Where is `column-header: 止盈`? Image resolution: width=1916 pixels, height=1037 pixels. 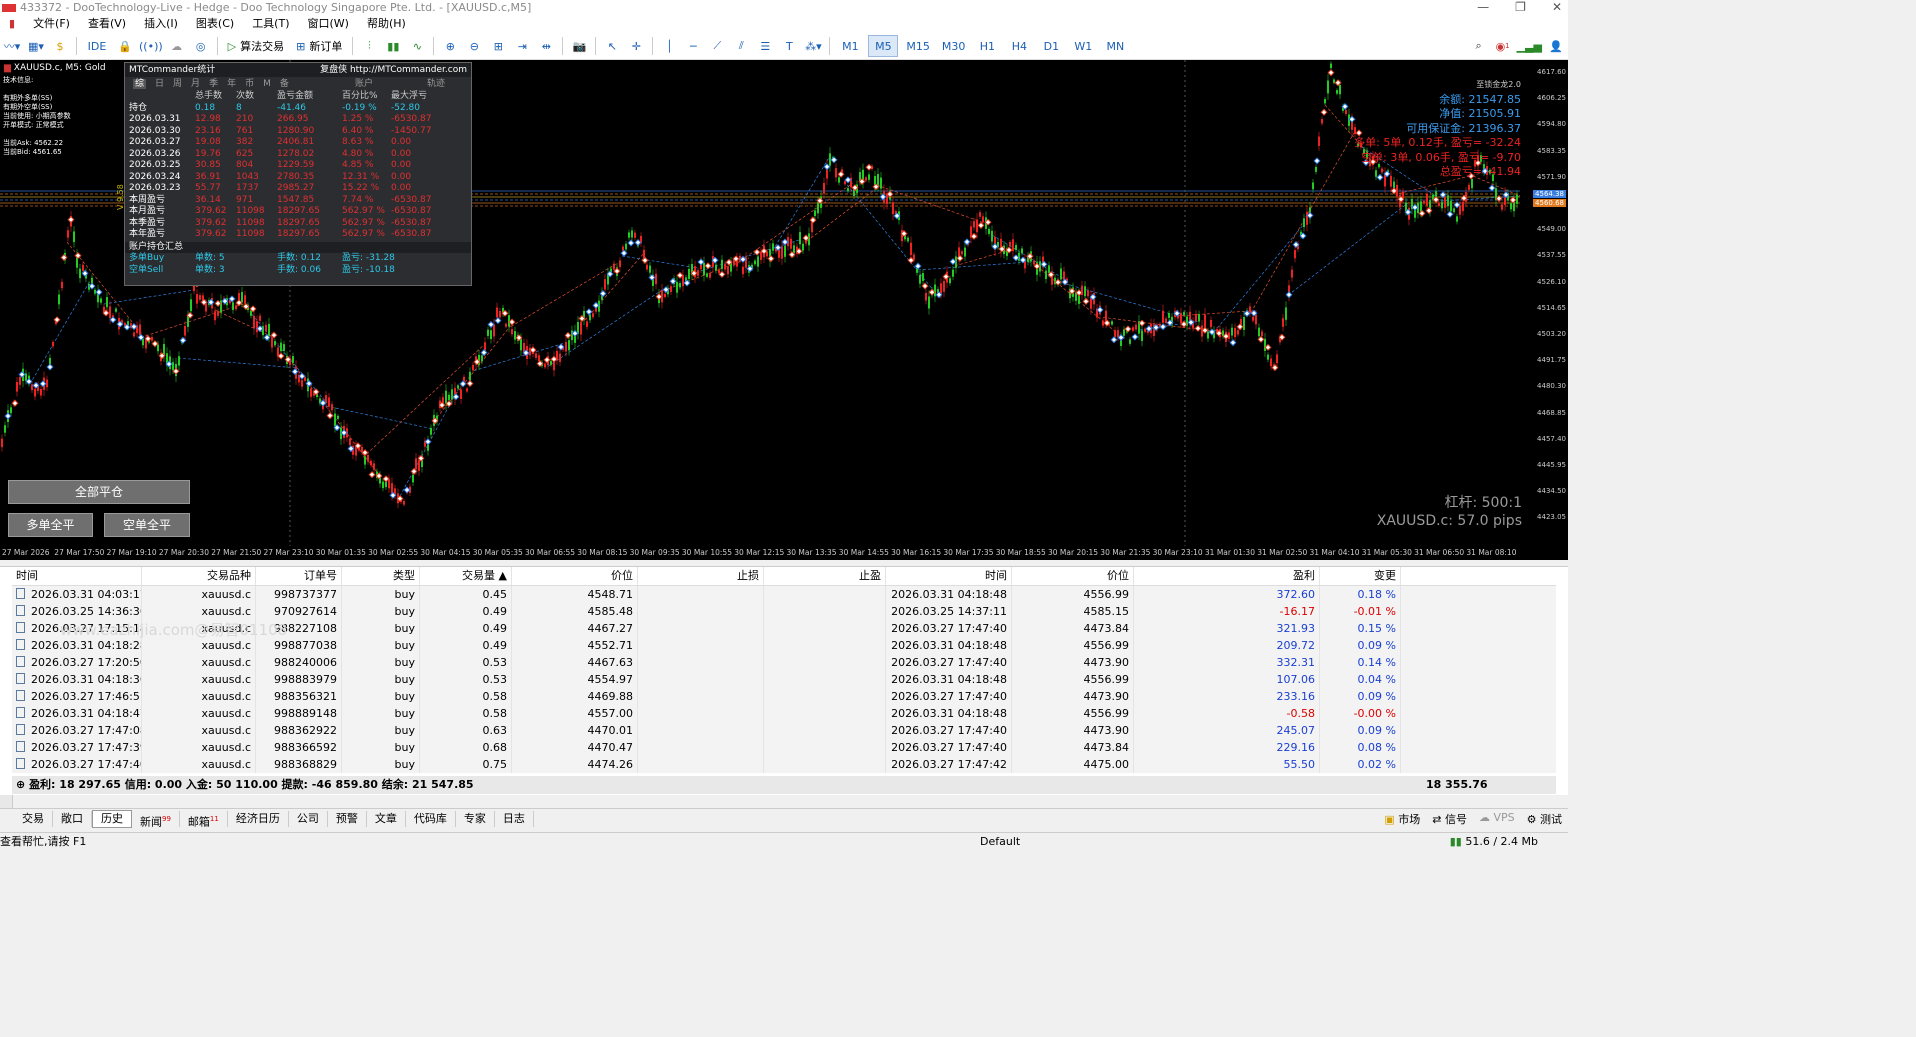 column-header: 止盈 is located at coordinates (825, 576).